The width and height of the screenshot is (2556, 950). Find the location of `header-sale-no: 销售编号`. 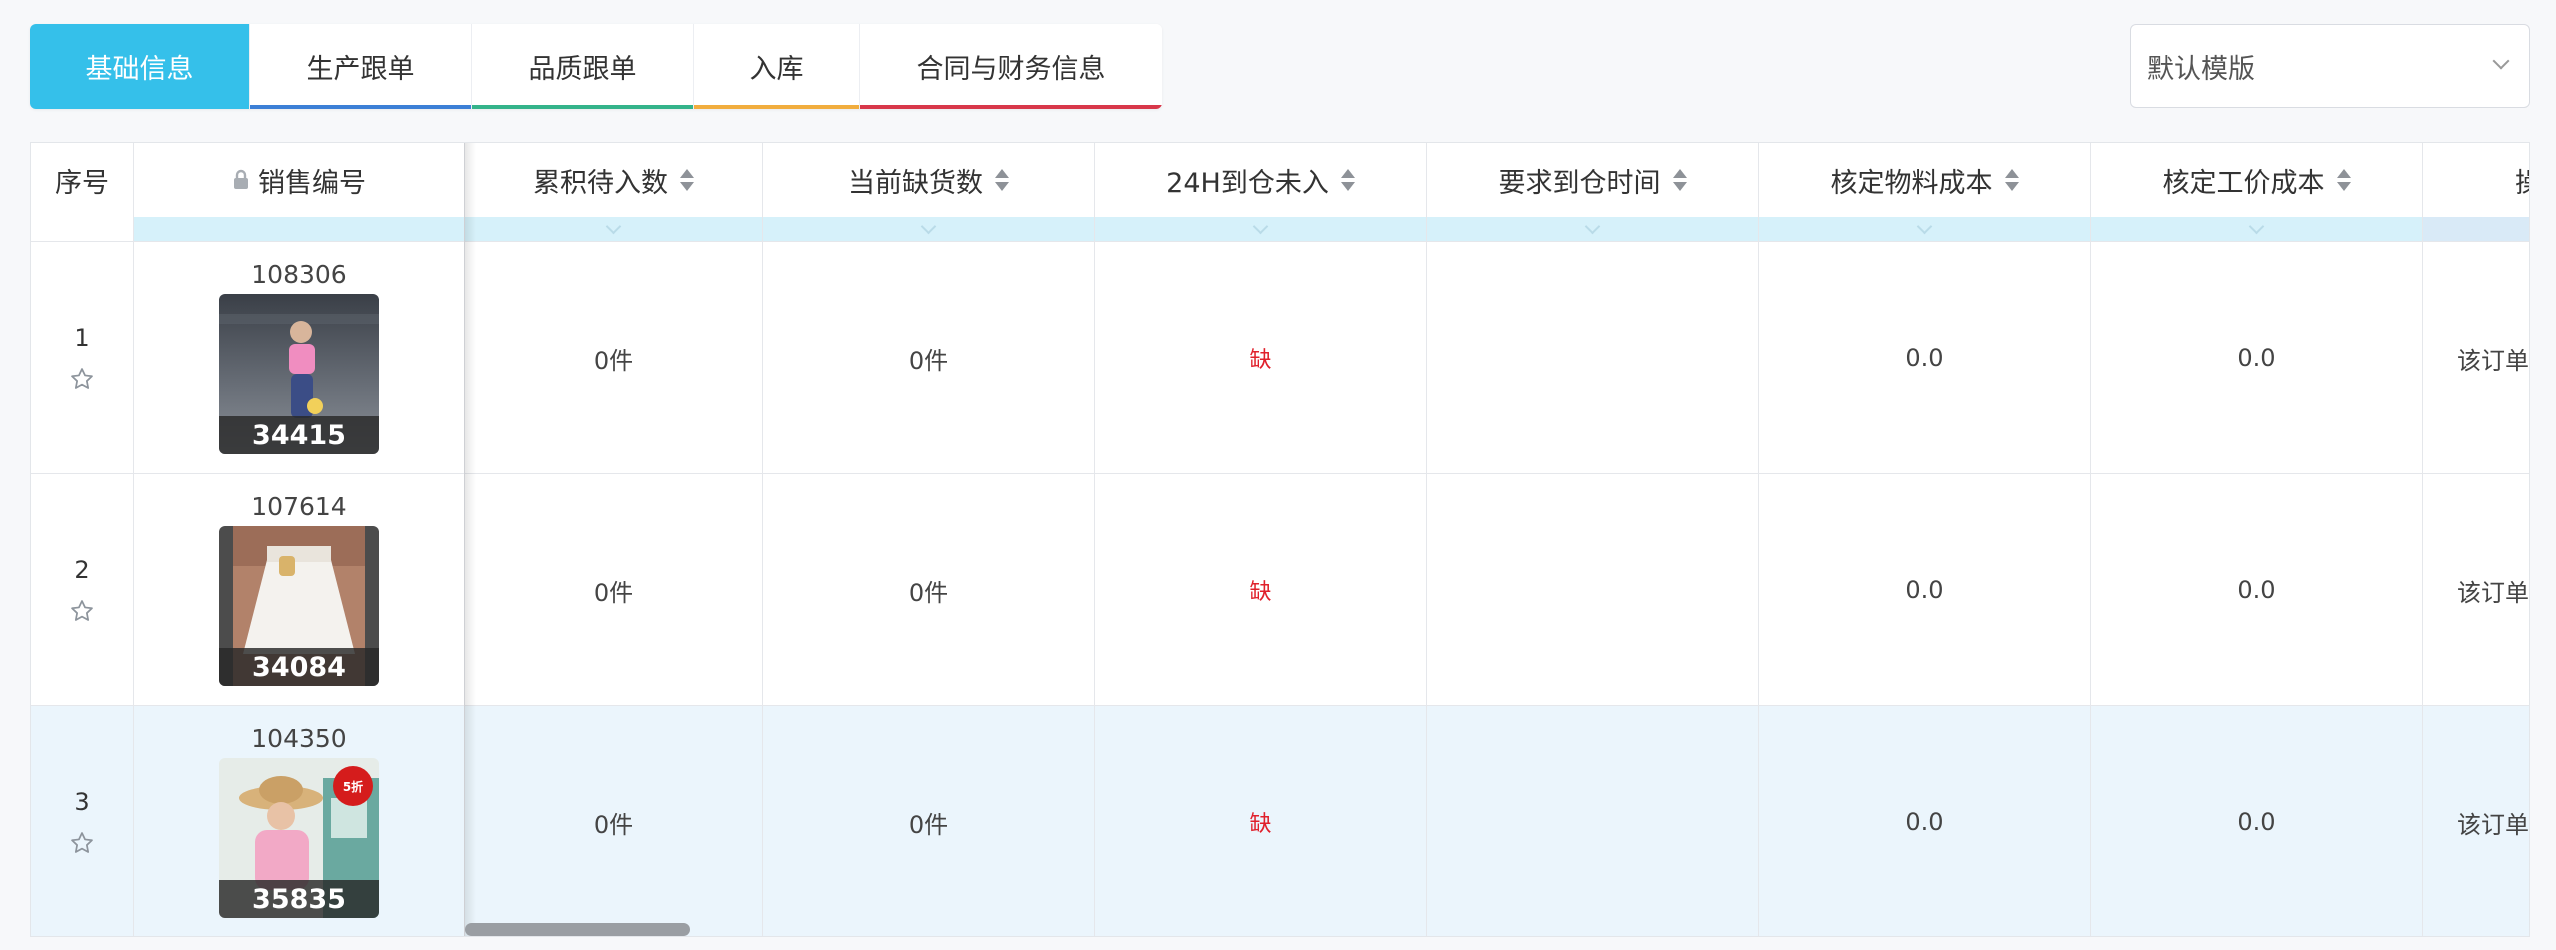

header-sale-no: 销售编号 is located at coordinates (299, 180).